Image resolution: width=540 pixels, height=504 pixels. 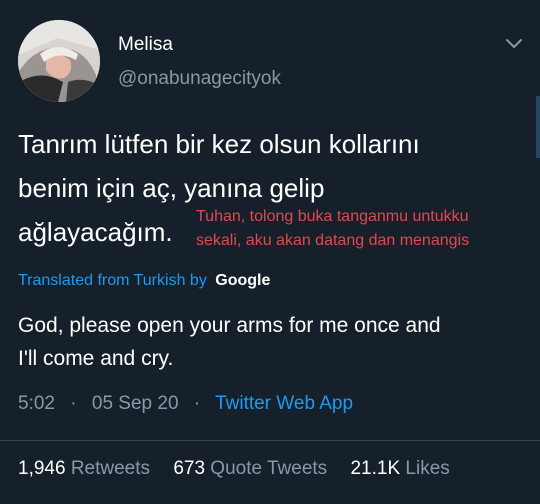 What do you see at coordinates (145, 45) in the screenshot?
I see `display-name: Melisa` at bounding box center [145, 45].